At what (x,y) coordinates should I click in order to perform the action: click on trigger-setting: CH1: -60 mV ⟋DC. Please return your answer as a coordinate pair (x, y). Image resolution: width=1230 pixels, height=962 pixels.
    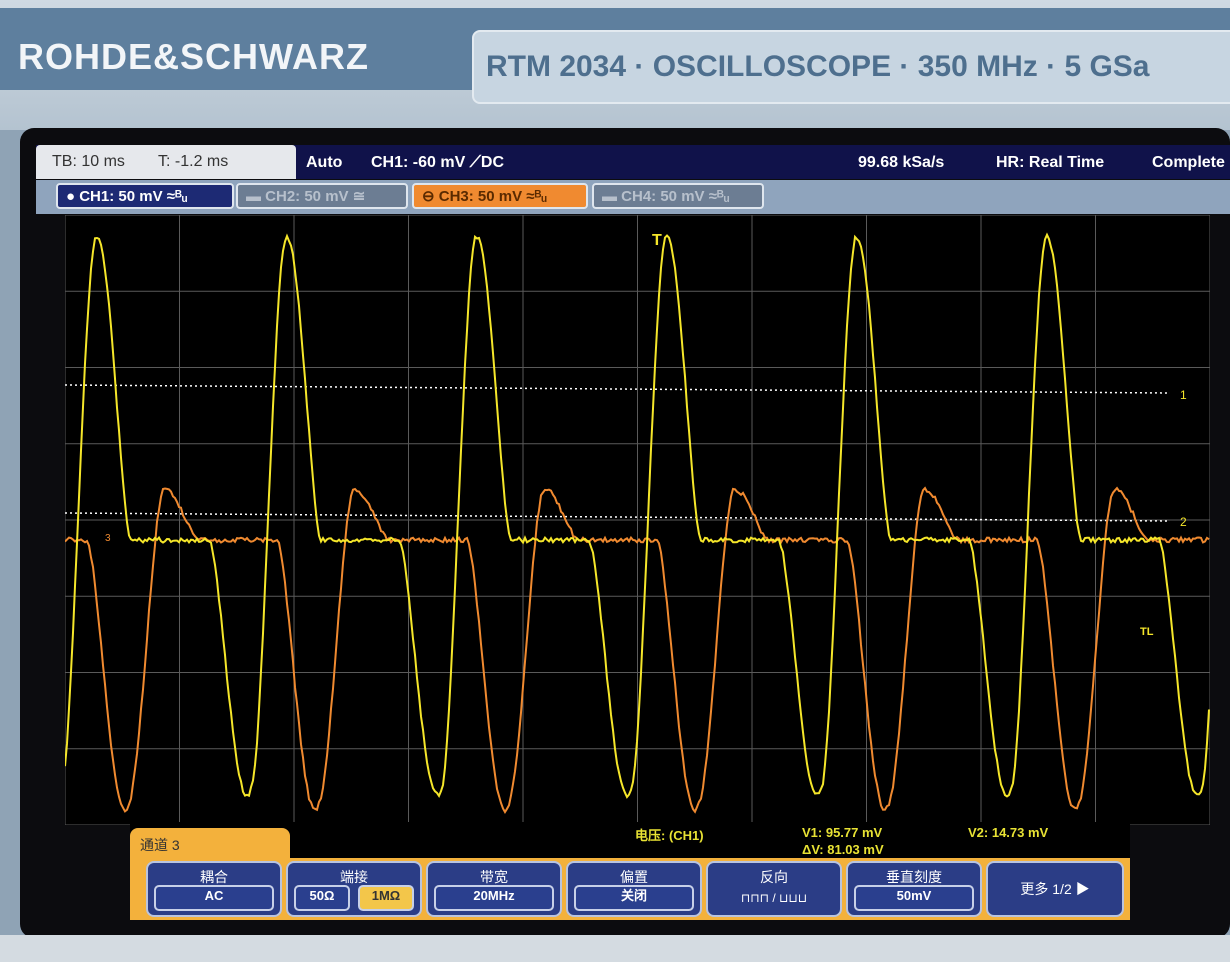
    Looking at the image, I should click on (437, 163).